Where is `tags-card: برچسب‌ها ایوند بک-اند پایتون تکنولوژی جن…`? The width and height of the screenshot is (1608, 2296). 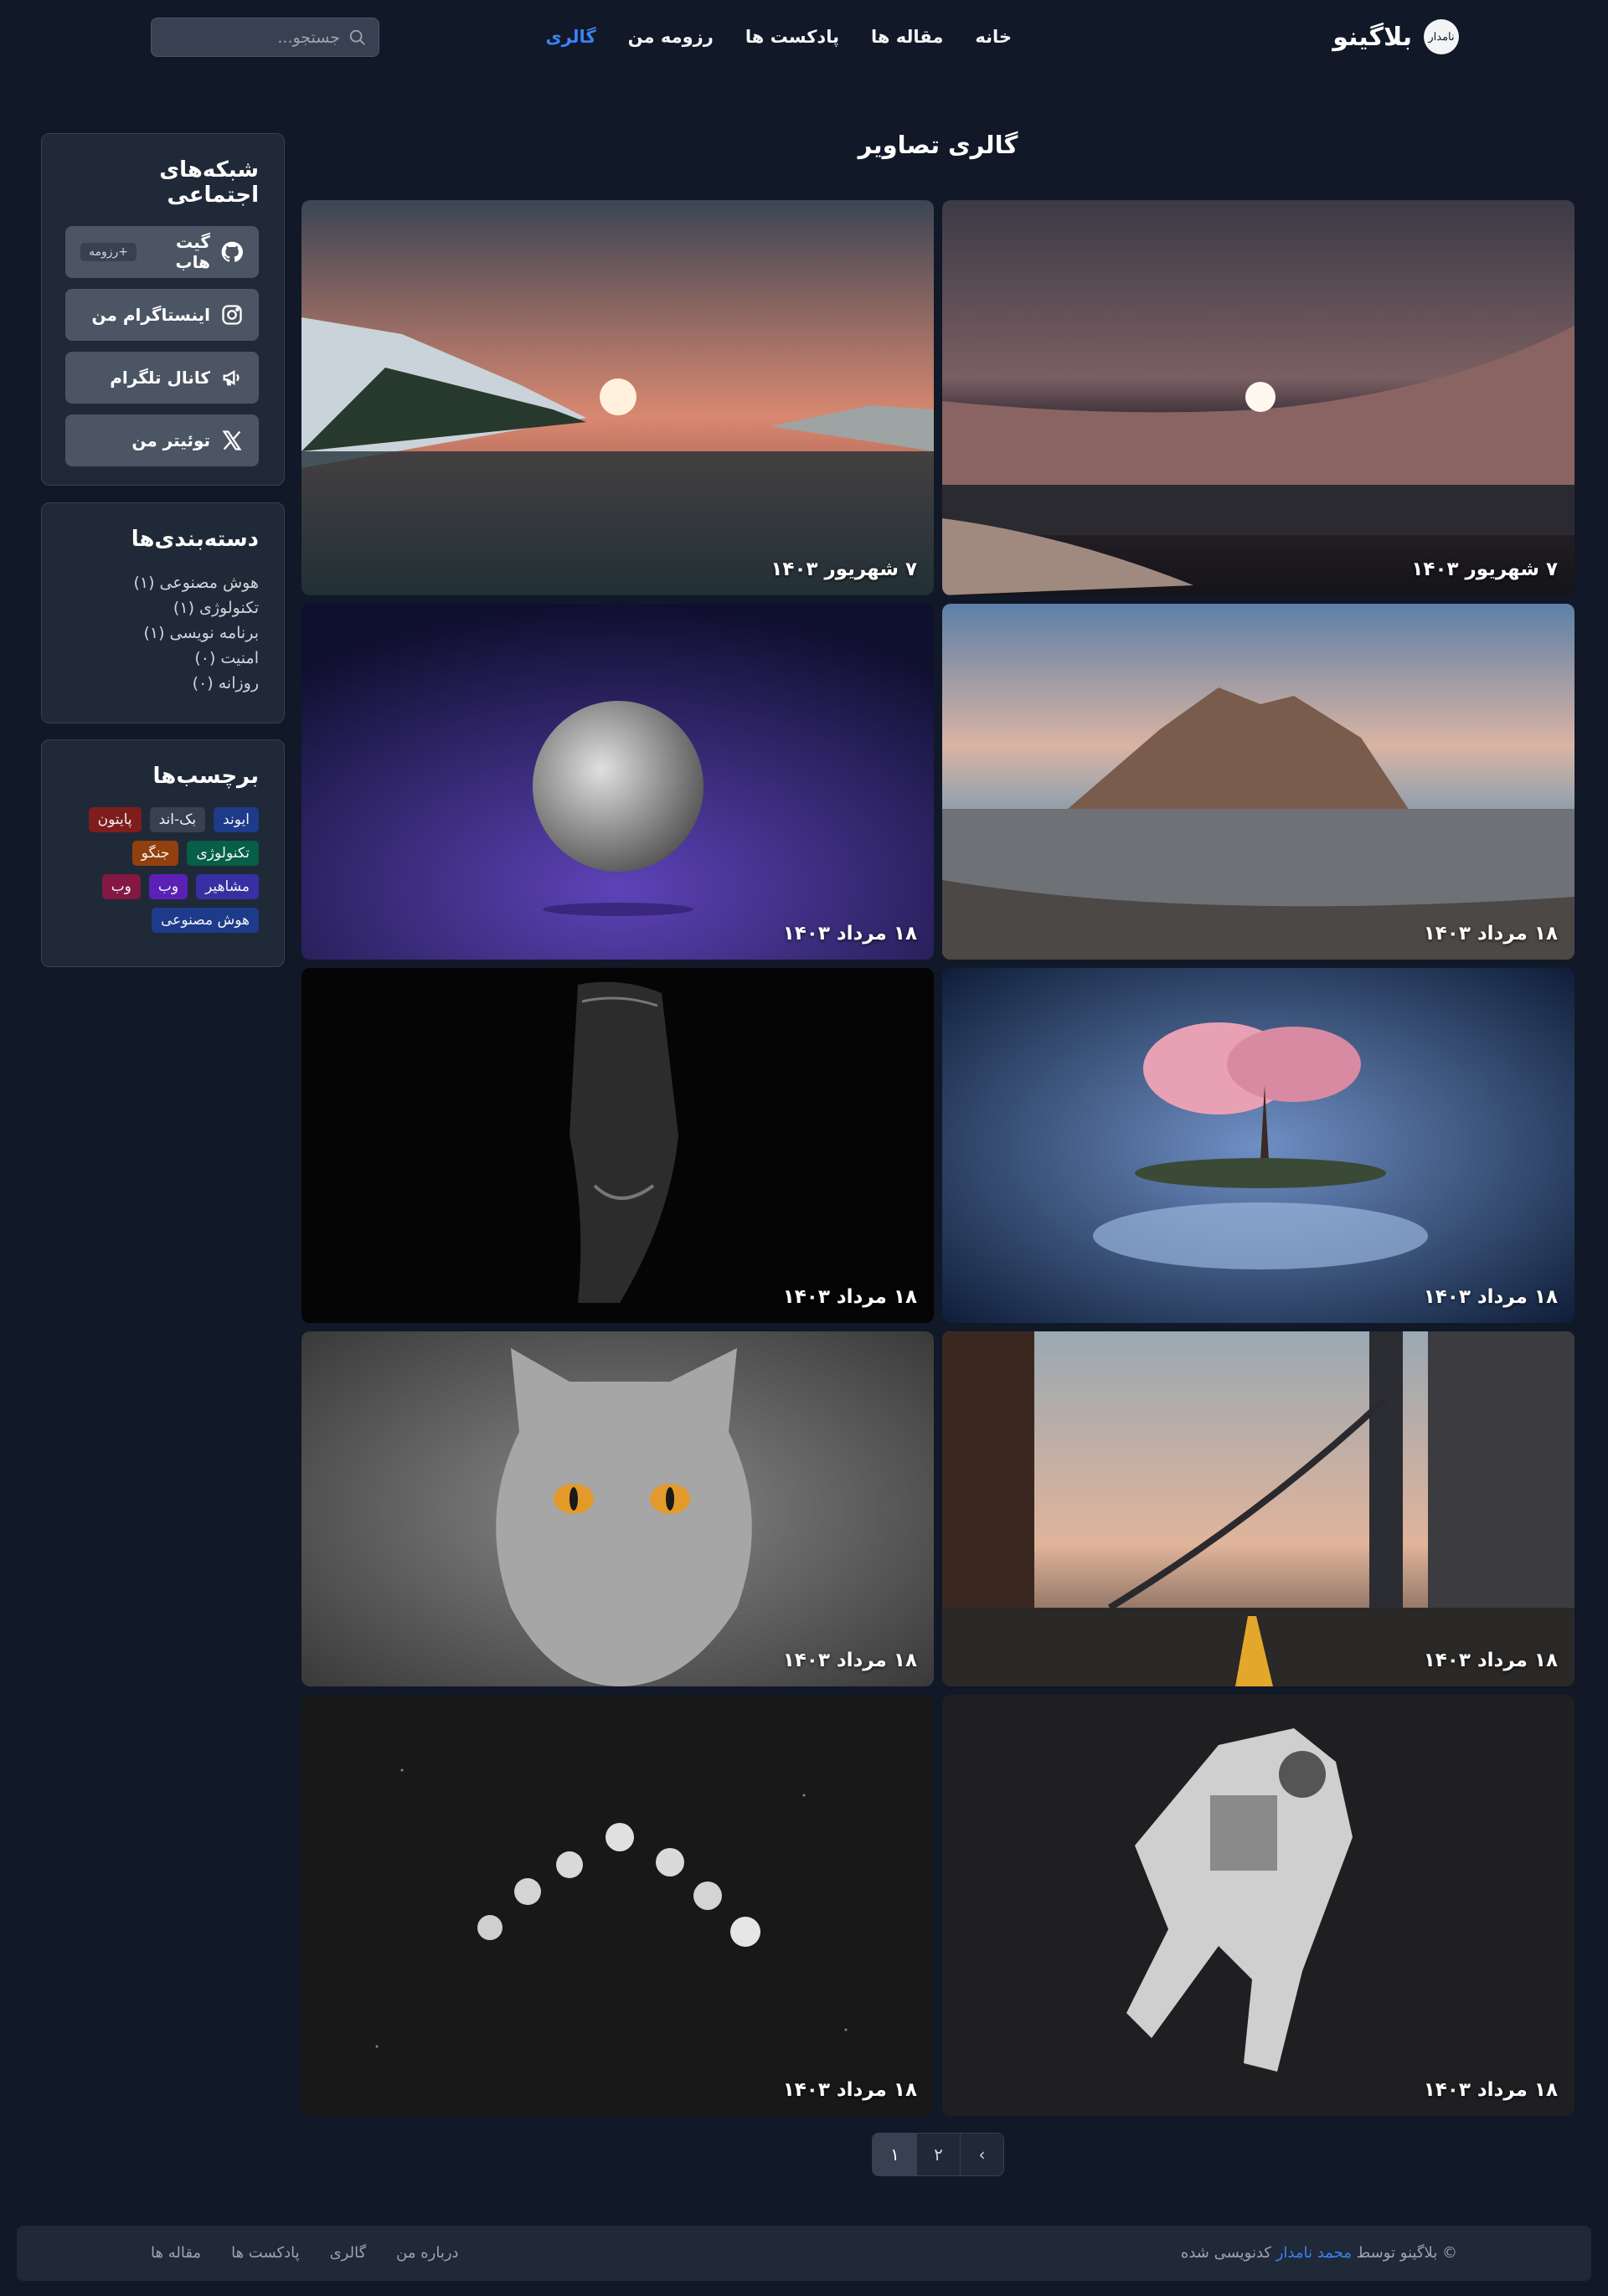
tags-card: برچسب‌ها ایوند بک-اند پایتون تکنولوژی جن… is located at coordinates (163, 853).